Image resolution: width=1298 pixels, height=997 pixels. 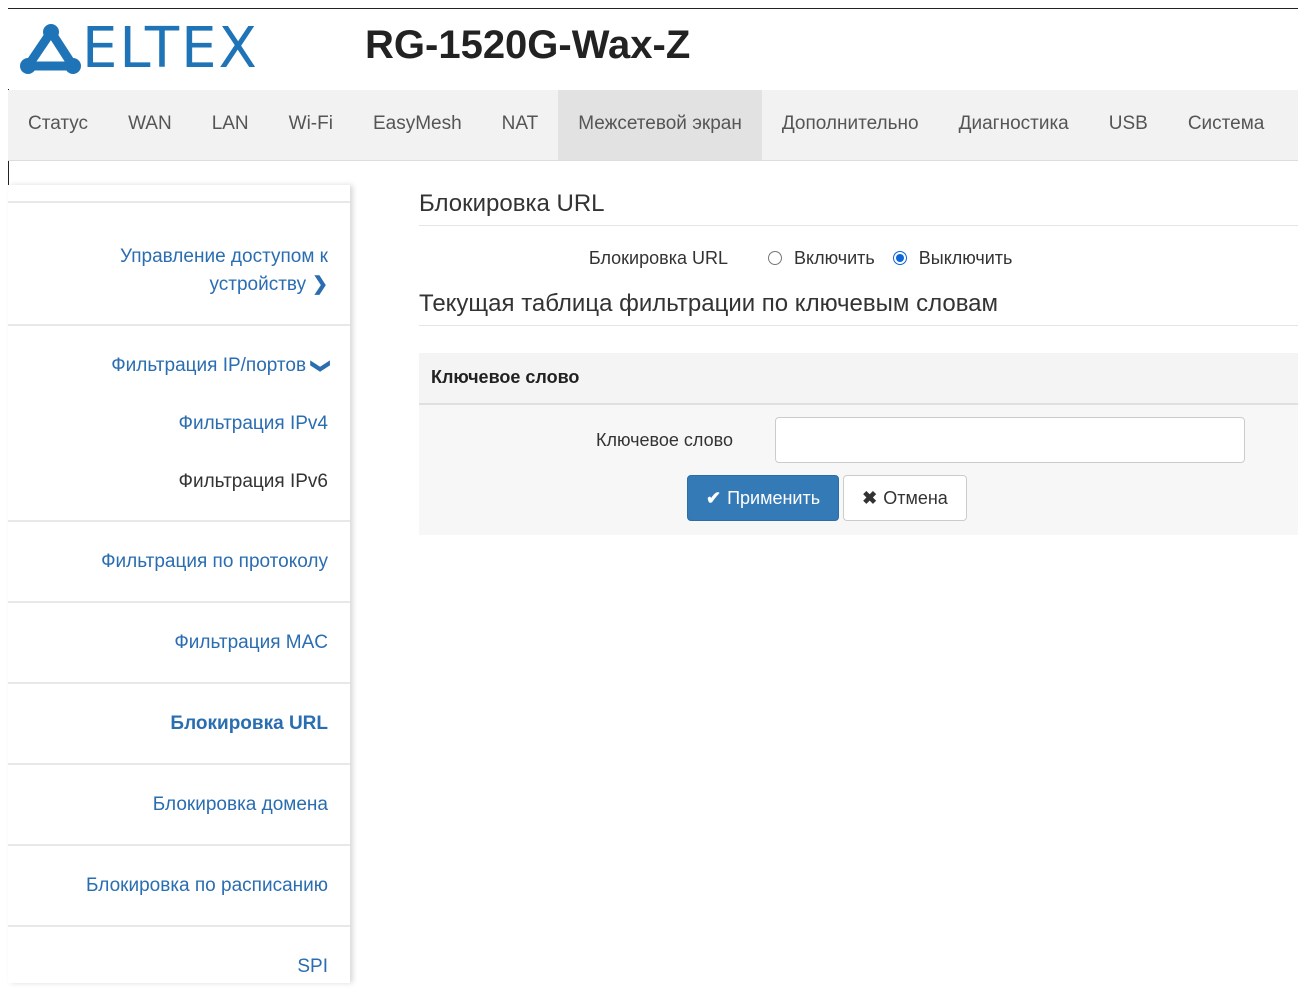 I want to click on button-row: ✔ Применить ✖ Отмена, so click(x=858, y=505).